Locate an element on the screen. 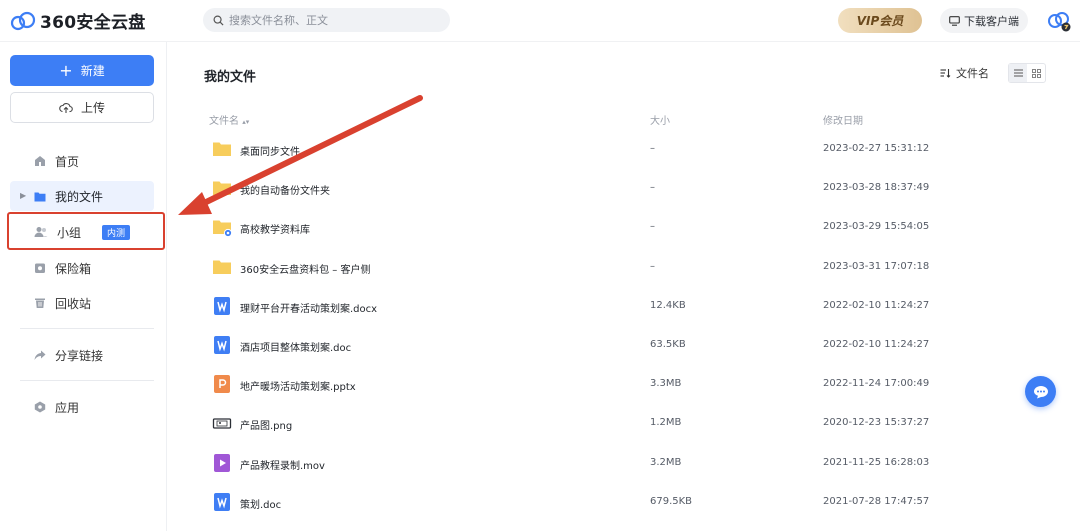 This screenshot has height=531, width=1080. file-name: 桌面同步文件 is located at coordinates (270, 150).